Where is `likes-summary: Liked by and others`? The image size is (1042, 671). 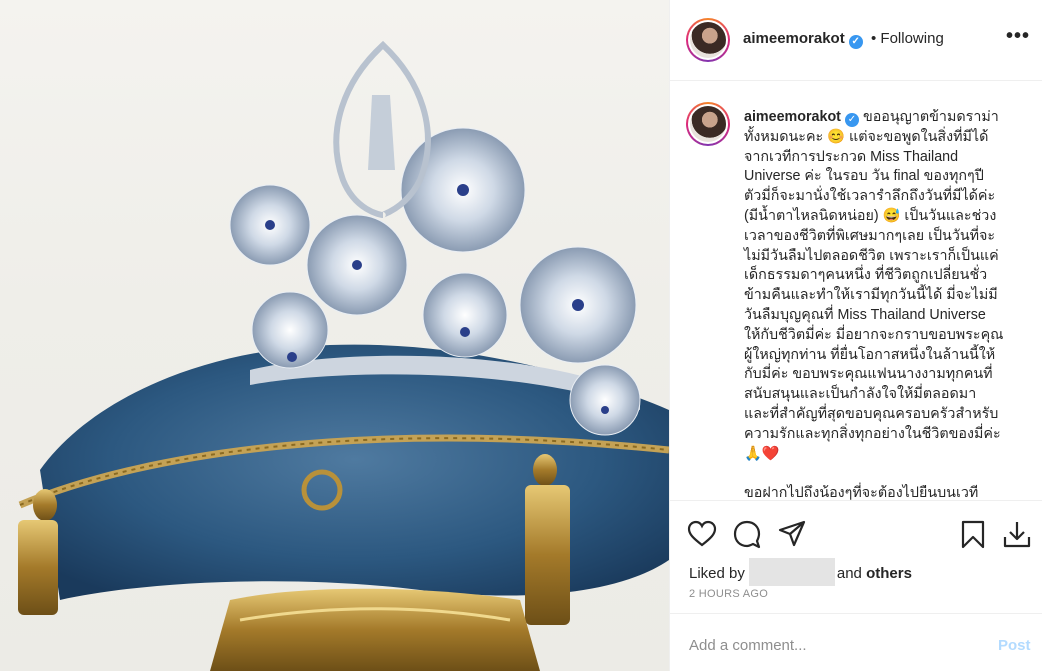
likes-summary: Liked by and others is located at coordinates (800, 572).